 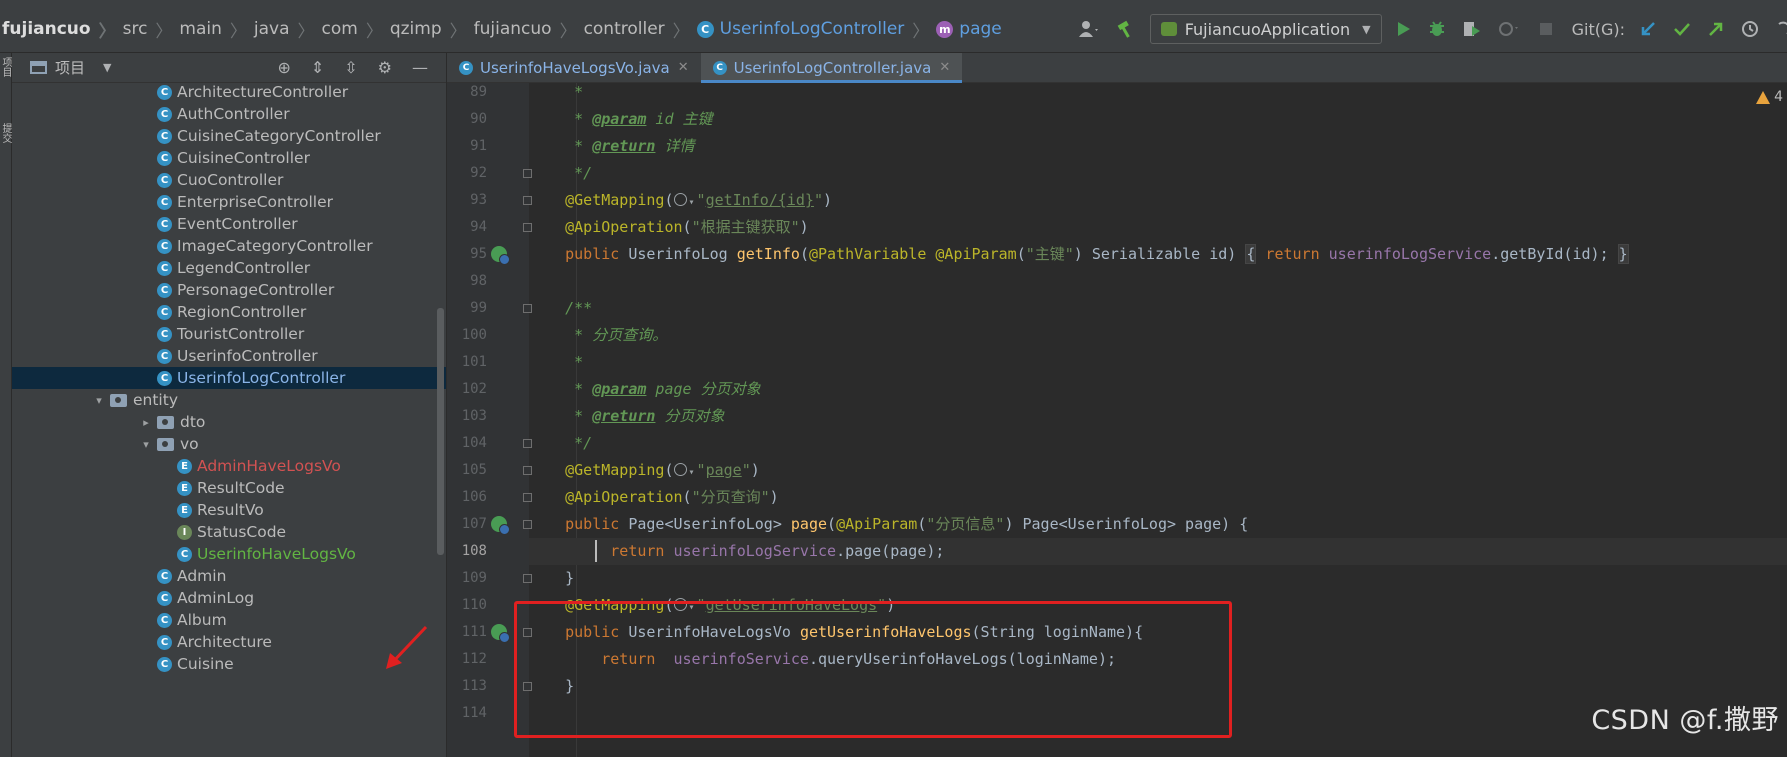 What do you see at coordinates (107, 67) in the screenshot?
I see `chevron-down-icon: ▼` at bounding box center [107, 67].